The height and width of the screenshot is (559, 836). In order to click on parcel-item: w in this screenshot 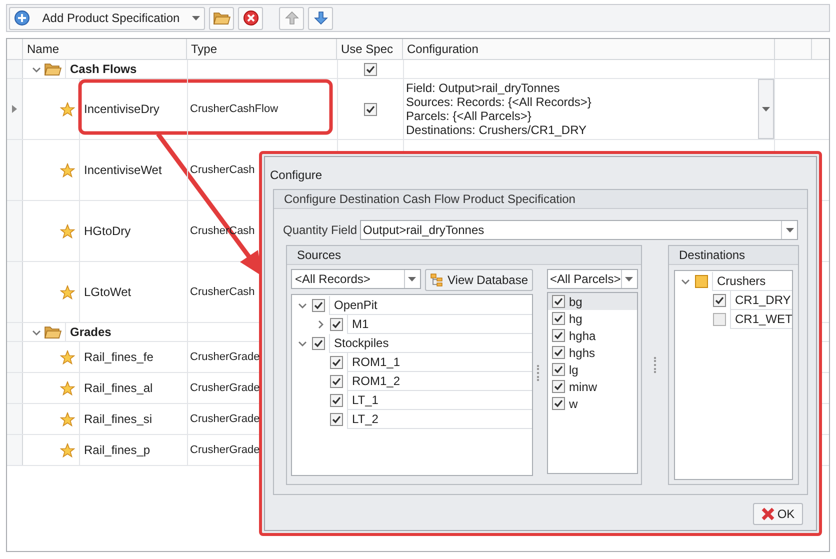, I will do `click(592, 403)`.